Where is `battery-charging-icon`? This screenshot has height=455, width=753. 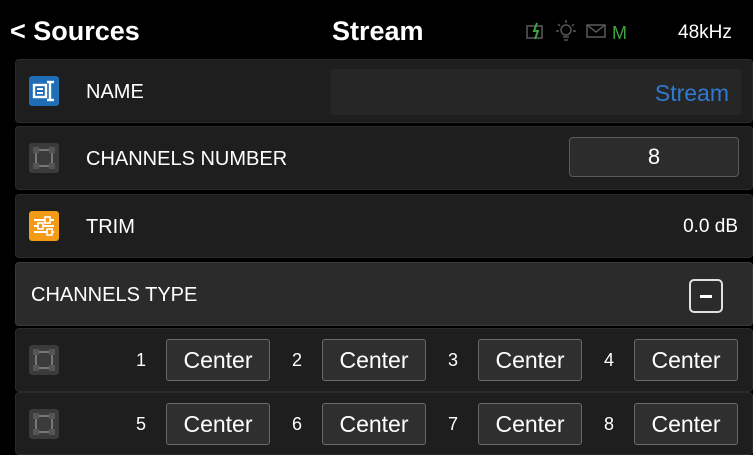
battery-charging-icon is located at coordinates (536, 33).